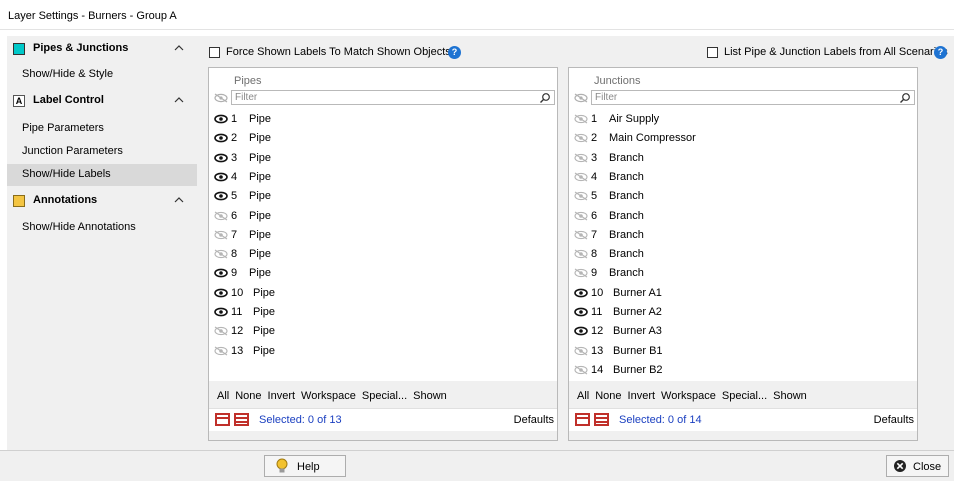 The image size is (954, 481). What do you see at coordinates (742, 254) in the screenshot?
I see `list-item: 8 Branch` at bounding box center [742, 254].